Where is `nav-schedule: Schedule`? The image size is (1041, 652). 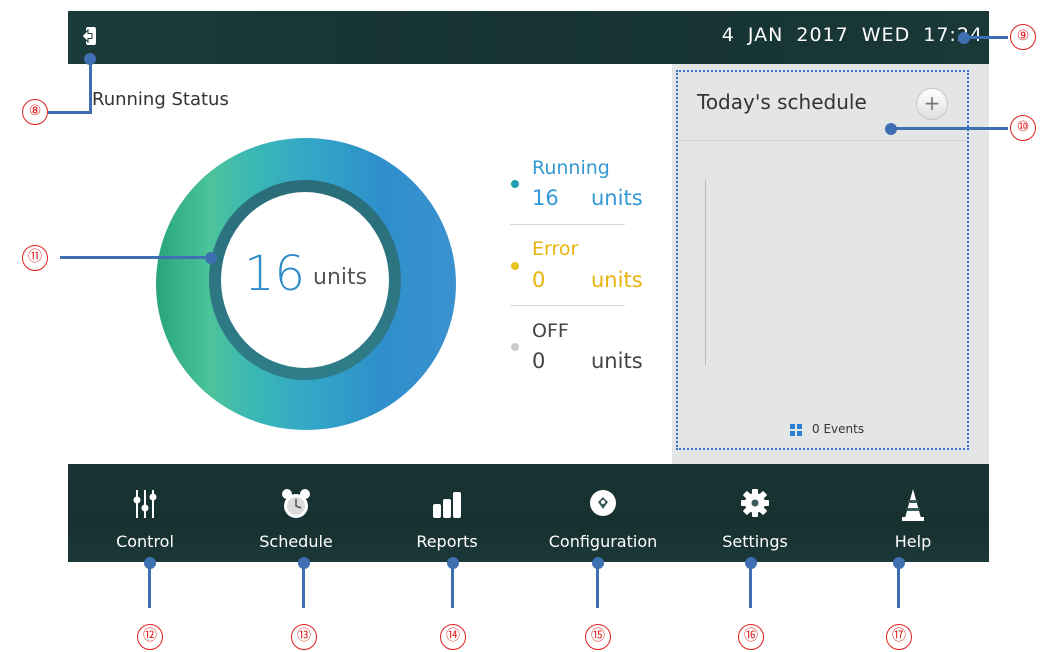
nav-schedule: Schedule is located at coordinates (296, 513).